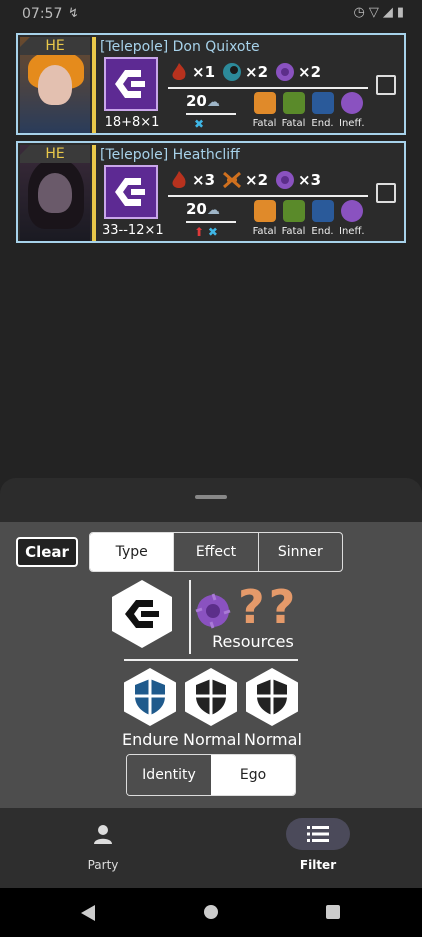  I want to click on system-nav-bar, so click(211, 912).